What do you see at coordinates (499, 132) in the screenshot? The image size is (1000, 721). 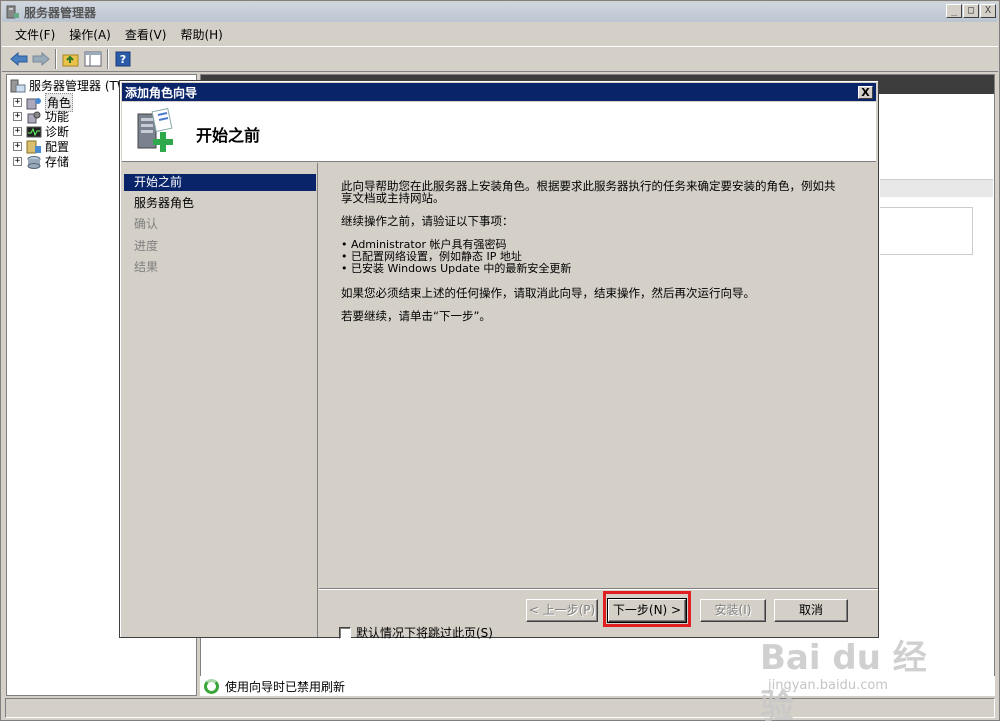 I see `dialog-header: 开始之前` at bounding box center [499, 132].